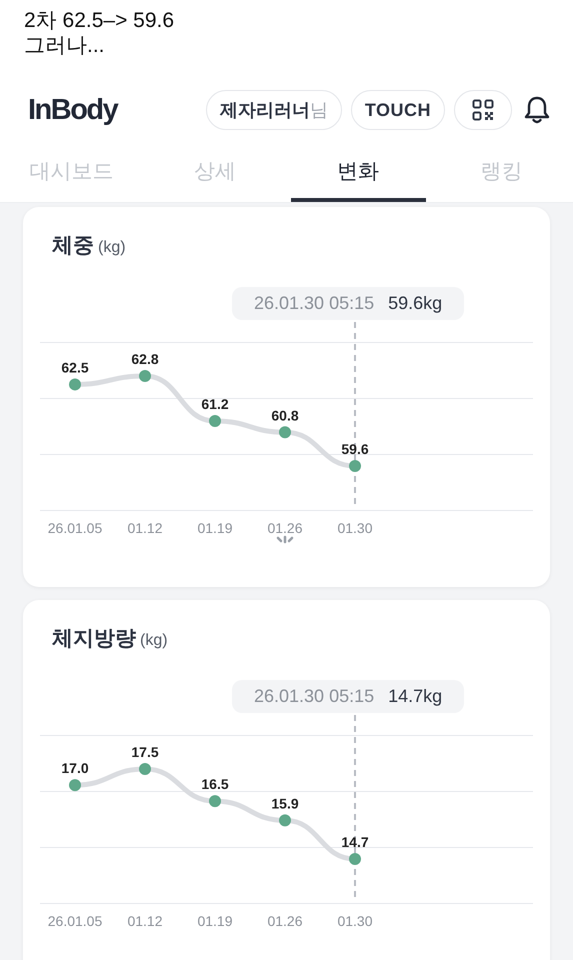 The image size is (573, 960). I want to click on loading-spinner-icon, so click(285, 540).